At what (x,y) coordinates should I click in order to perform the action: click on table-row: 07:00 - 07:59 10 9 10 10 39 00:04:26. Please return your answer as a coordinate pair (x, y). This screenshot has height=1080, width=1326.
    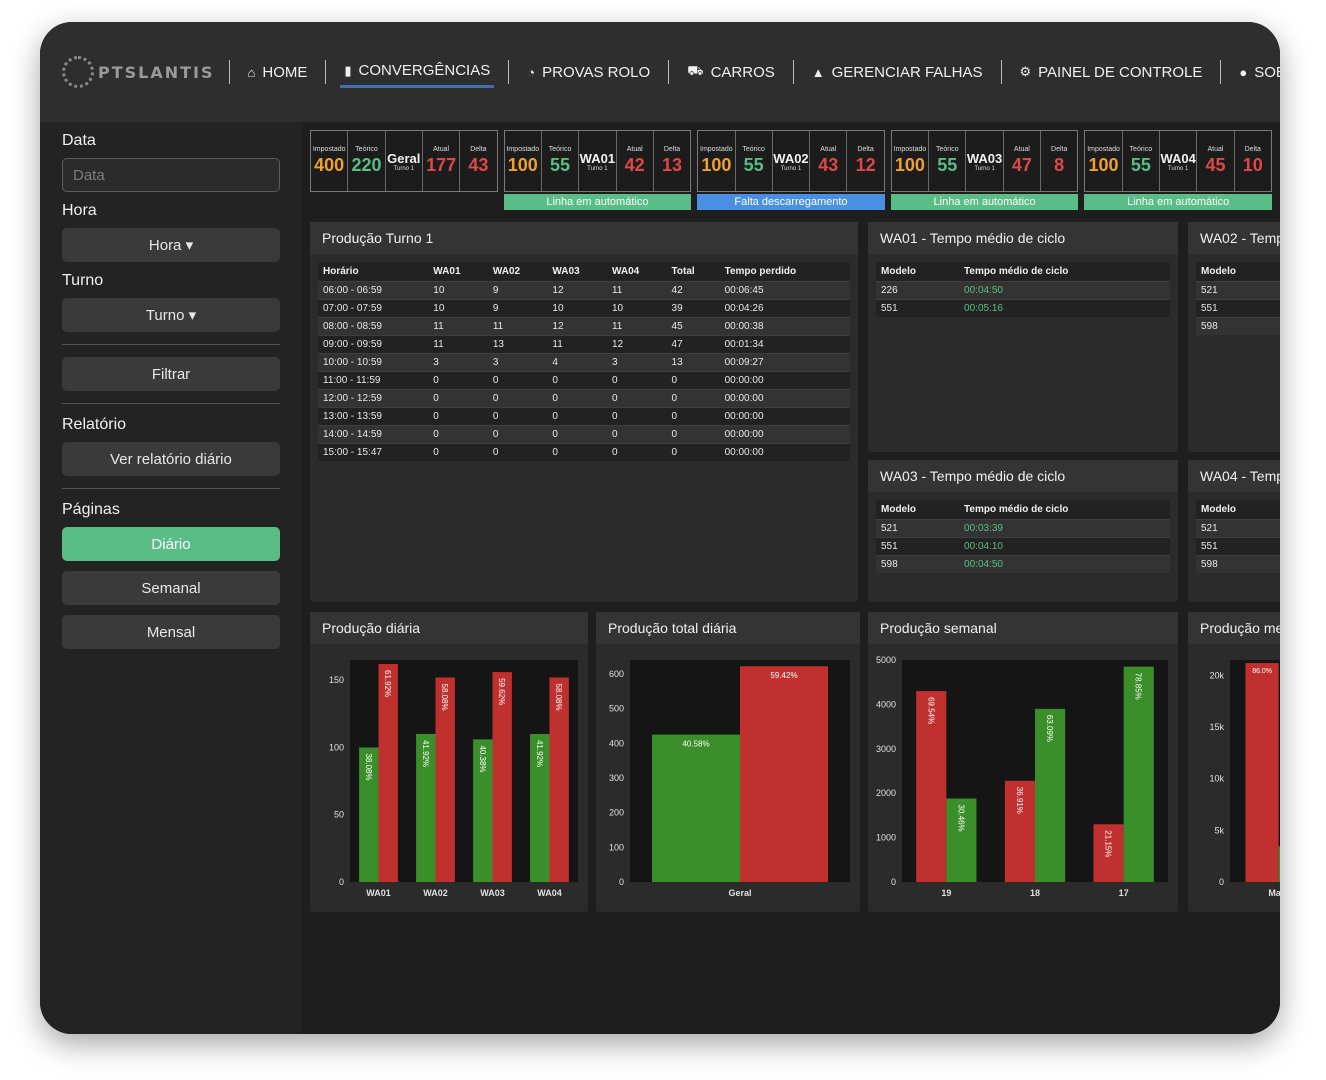
    Looking at the image, I should click on (584, 308).